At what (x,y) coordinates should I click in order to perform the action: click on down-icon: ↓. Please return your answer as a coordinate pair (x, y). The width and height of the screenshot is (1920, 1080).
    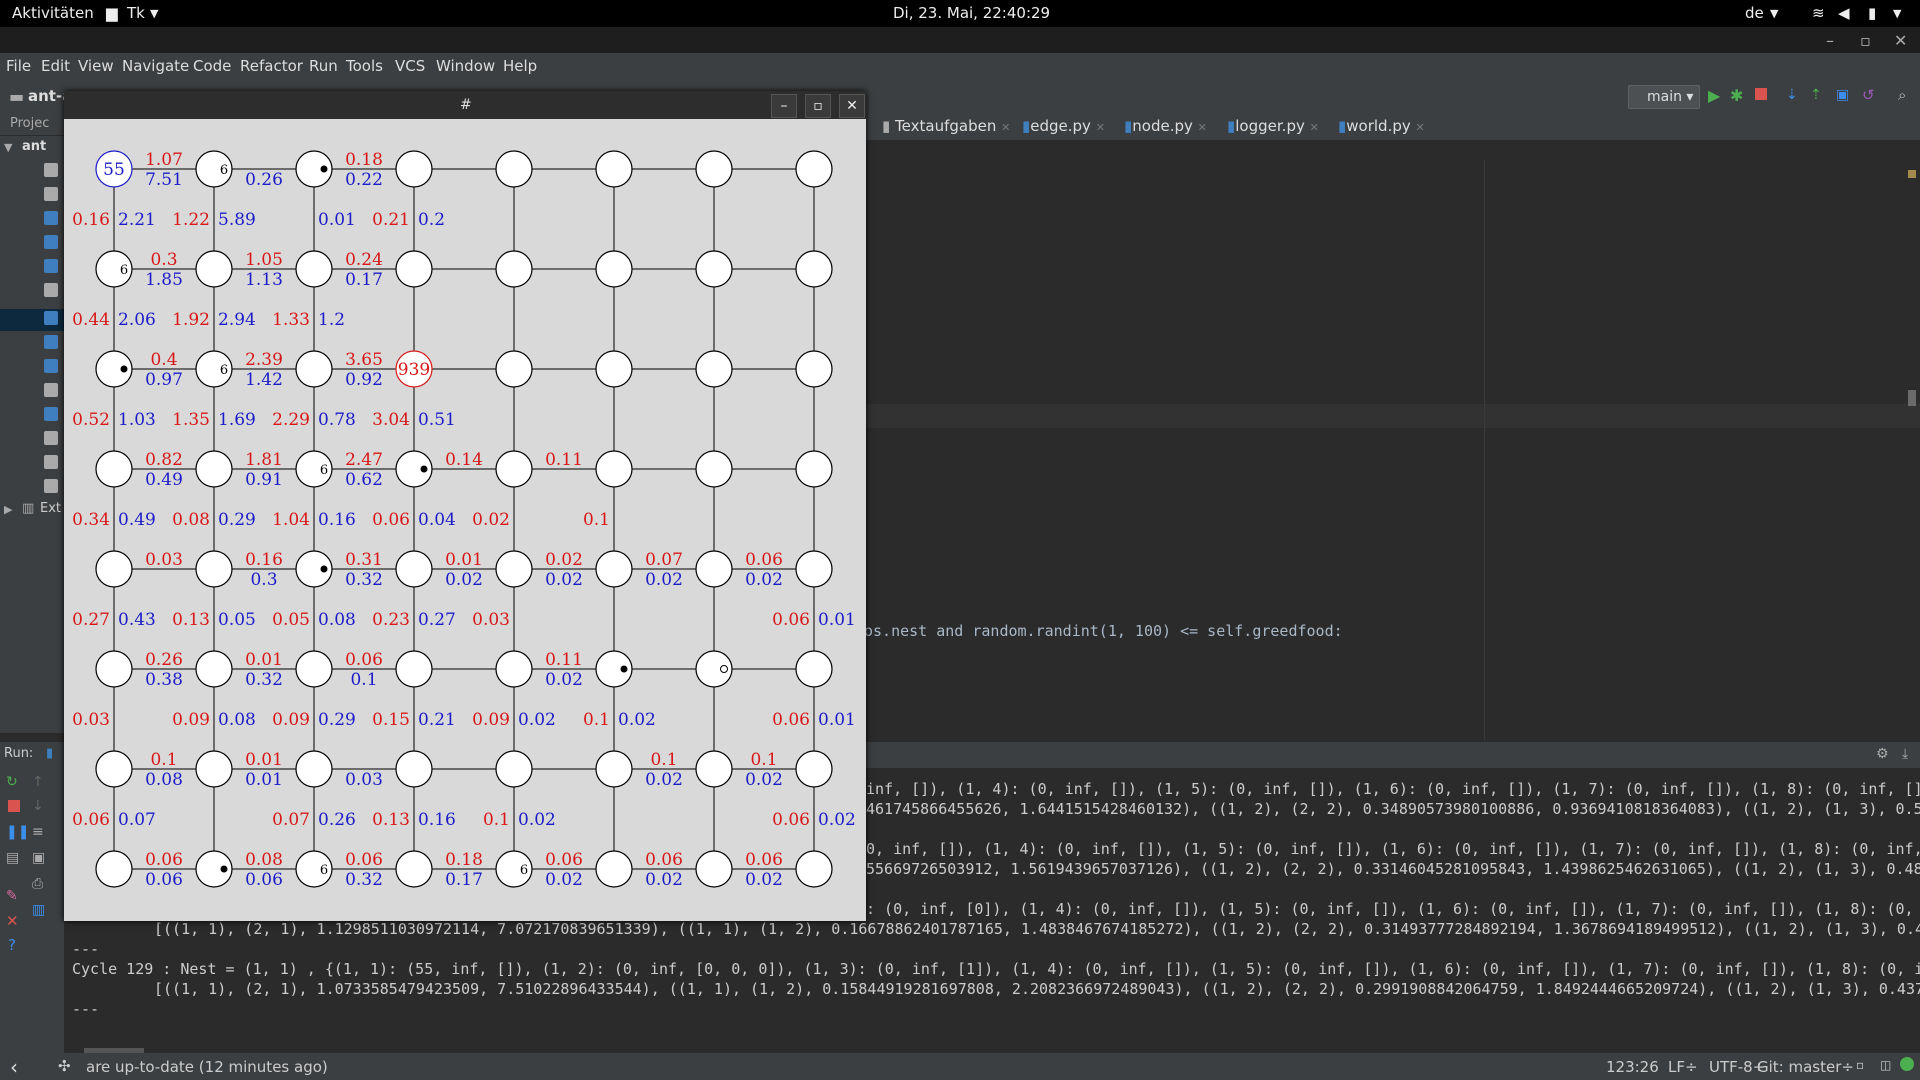
    Looking at the image, I should click on (38, 806).